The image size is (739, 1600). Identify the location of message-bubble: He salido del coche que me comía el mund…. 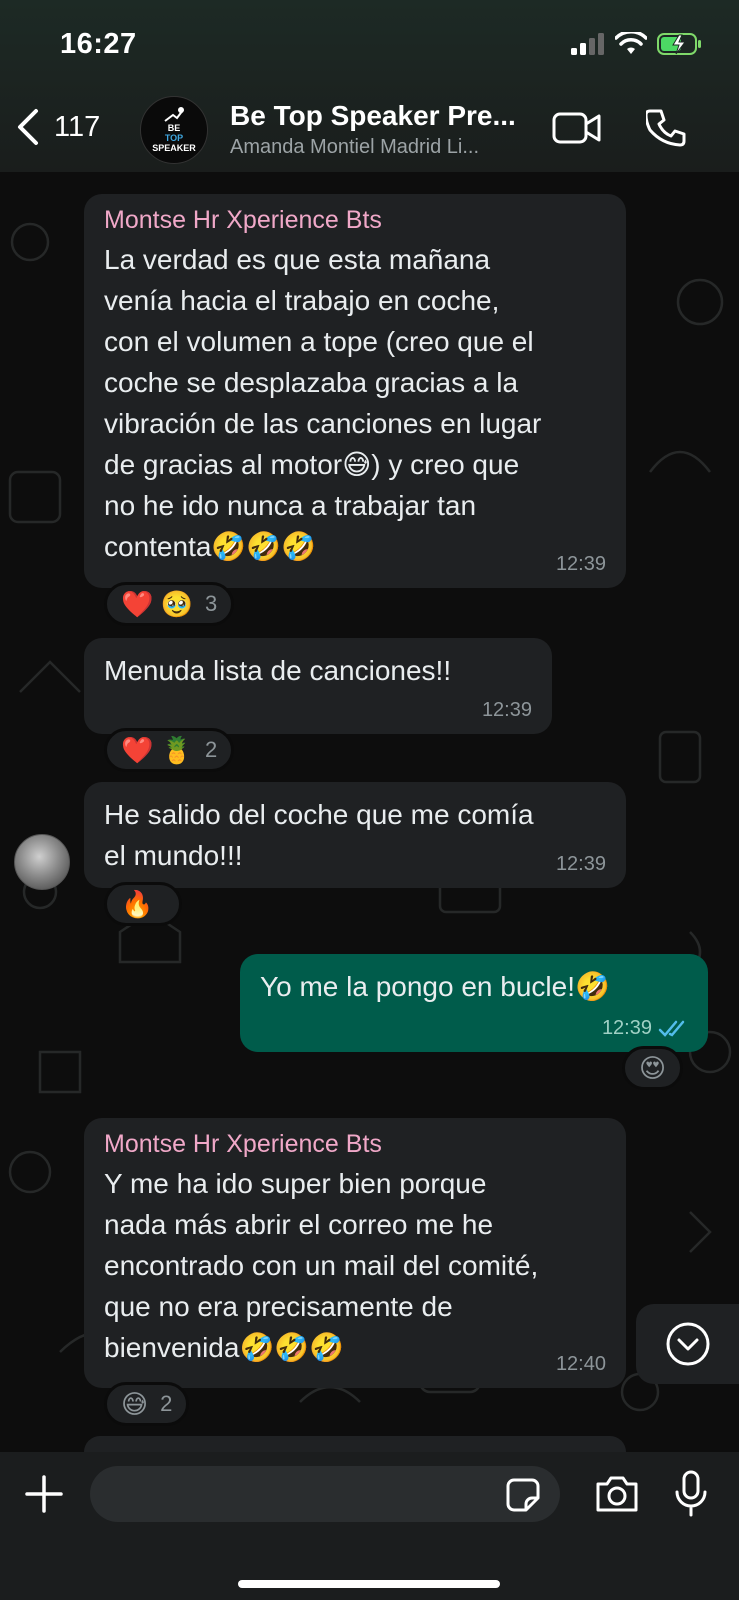
(355, 835).